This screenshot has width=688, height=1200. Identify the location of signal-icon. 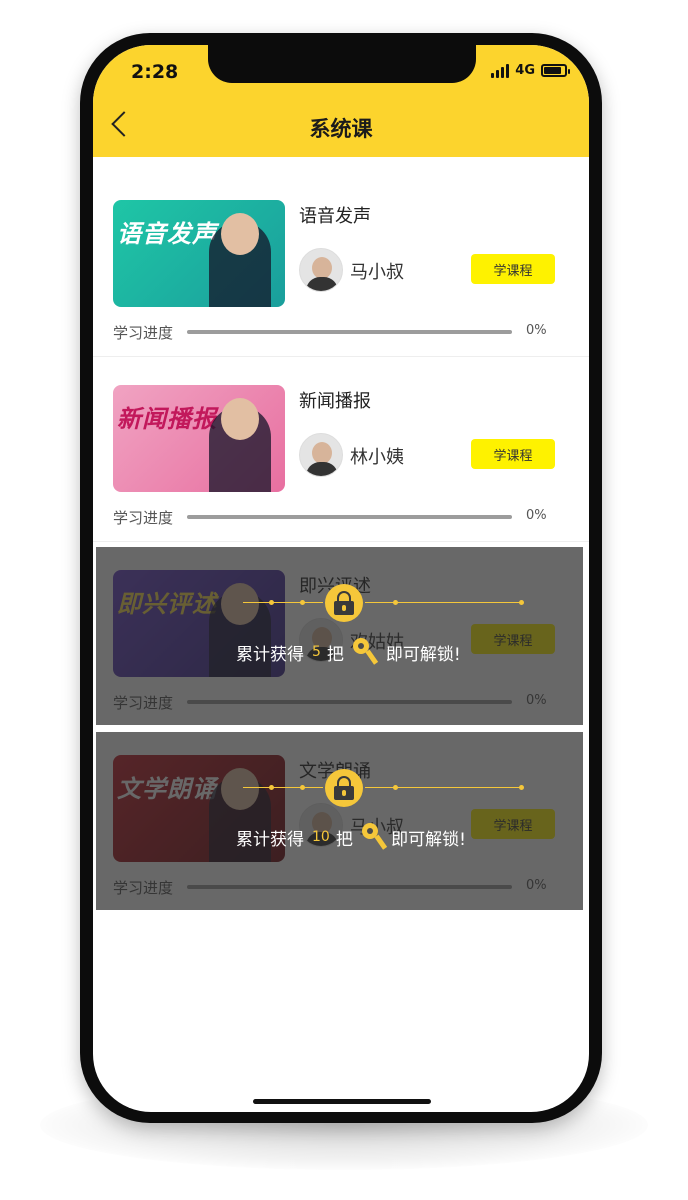
(500, 70).